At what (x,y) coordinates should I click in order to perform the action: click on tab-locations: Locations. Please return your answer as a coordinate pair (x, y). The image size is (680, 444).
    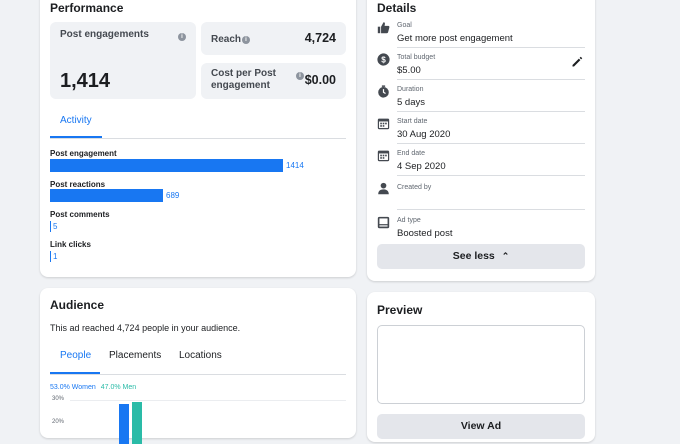
    Looking at the image, I should click on (200, 355).